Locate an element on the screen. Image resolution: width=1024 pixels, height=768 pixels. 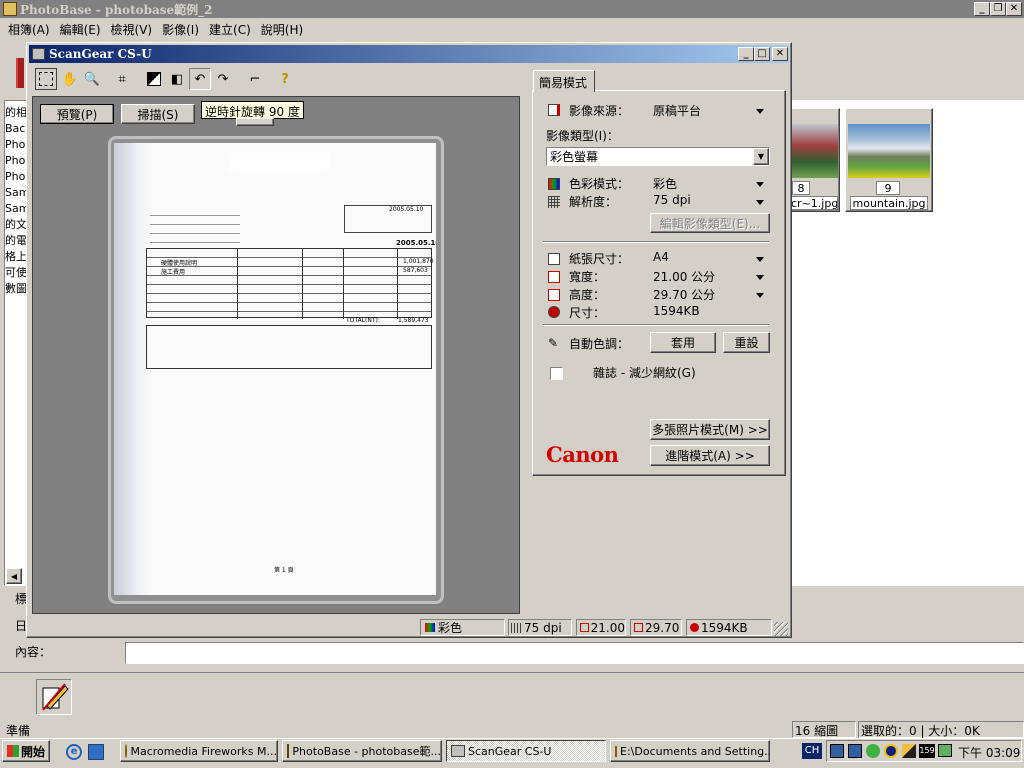
status-height: 29.70 is located at coordinates (656, 627).